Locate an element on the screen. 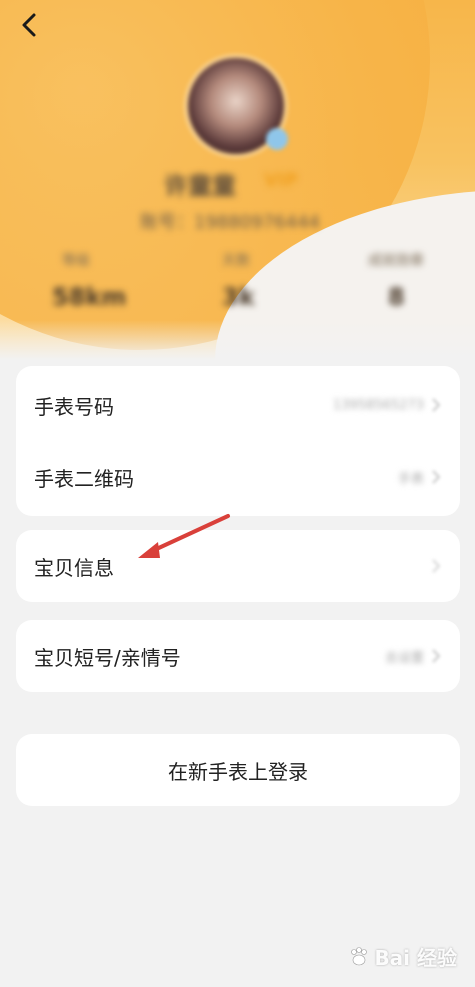  stat-value-3: 8 is located at coordinates (396, 297).